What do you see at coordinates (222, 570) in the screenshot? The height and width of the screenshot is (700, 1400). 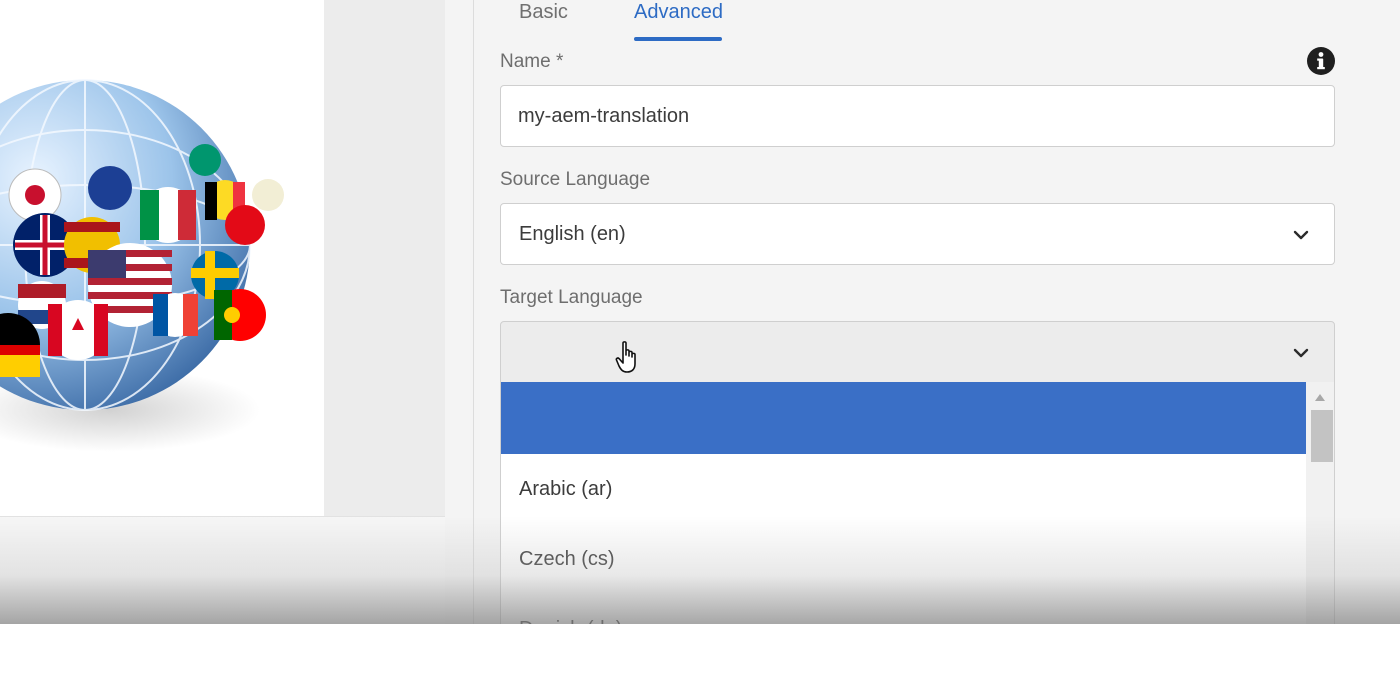 I see `preview-footer-area` at bounding box center [222, 570].